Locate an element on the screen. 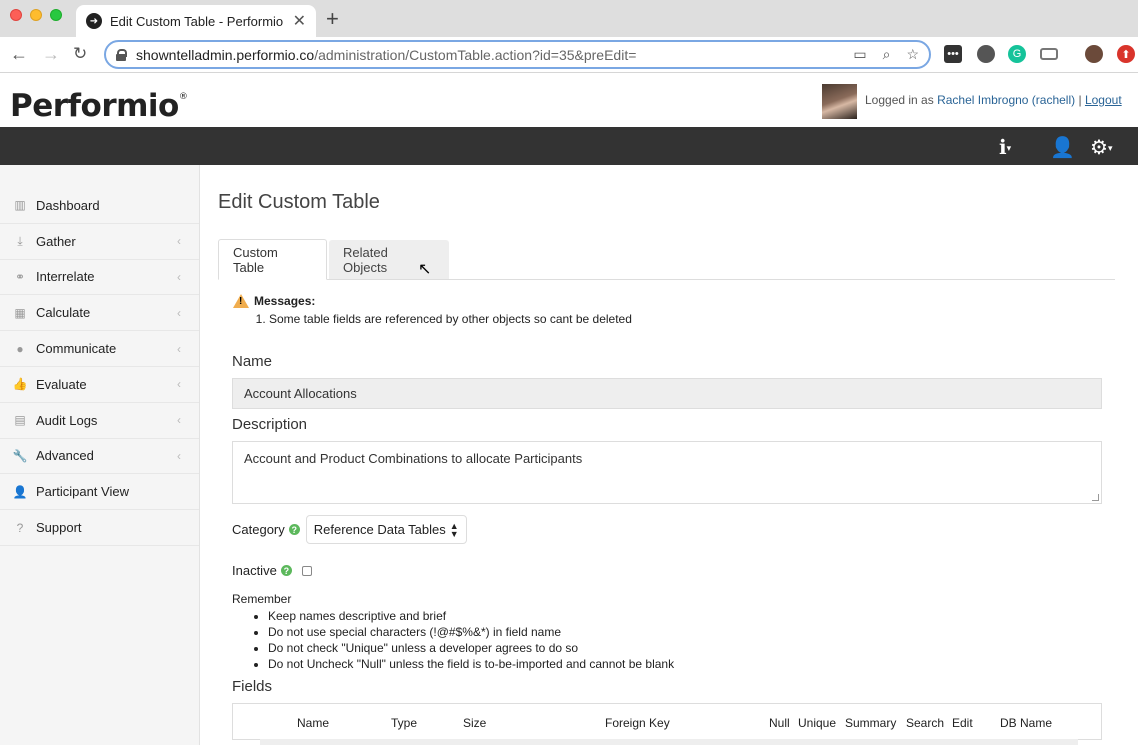  new-tab-button: + is located at coordinates (332, 19).